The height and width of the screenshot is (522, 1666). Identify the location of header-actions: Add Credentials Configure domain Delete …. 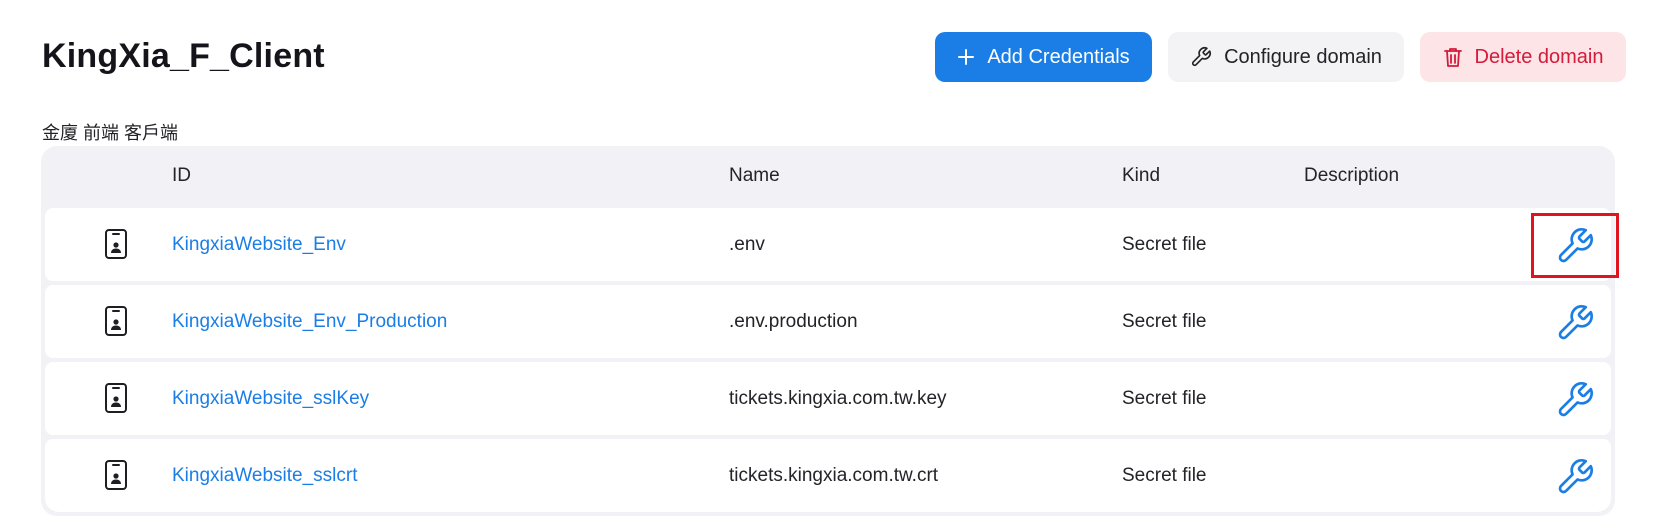
(1280, 57).